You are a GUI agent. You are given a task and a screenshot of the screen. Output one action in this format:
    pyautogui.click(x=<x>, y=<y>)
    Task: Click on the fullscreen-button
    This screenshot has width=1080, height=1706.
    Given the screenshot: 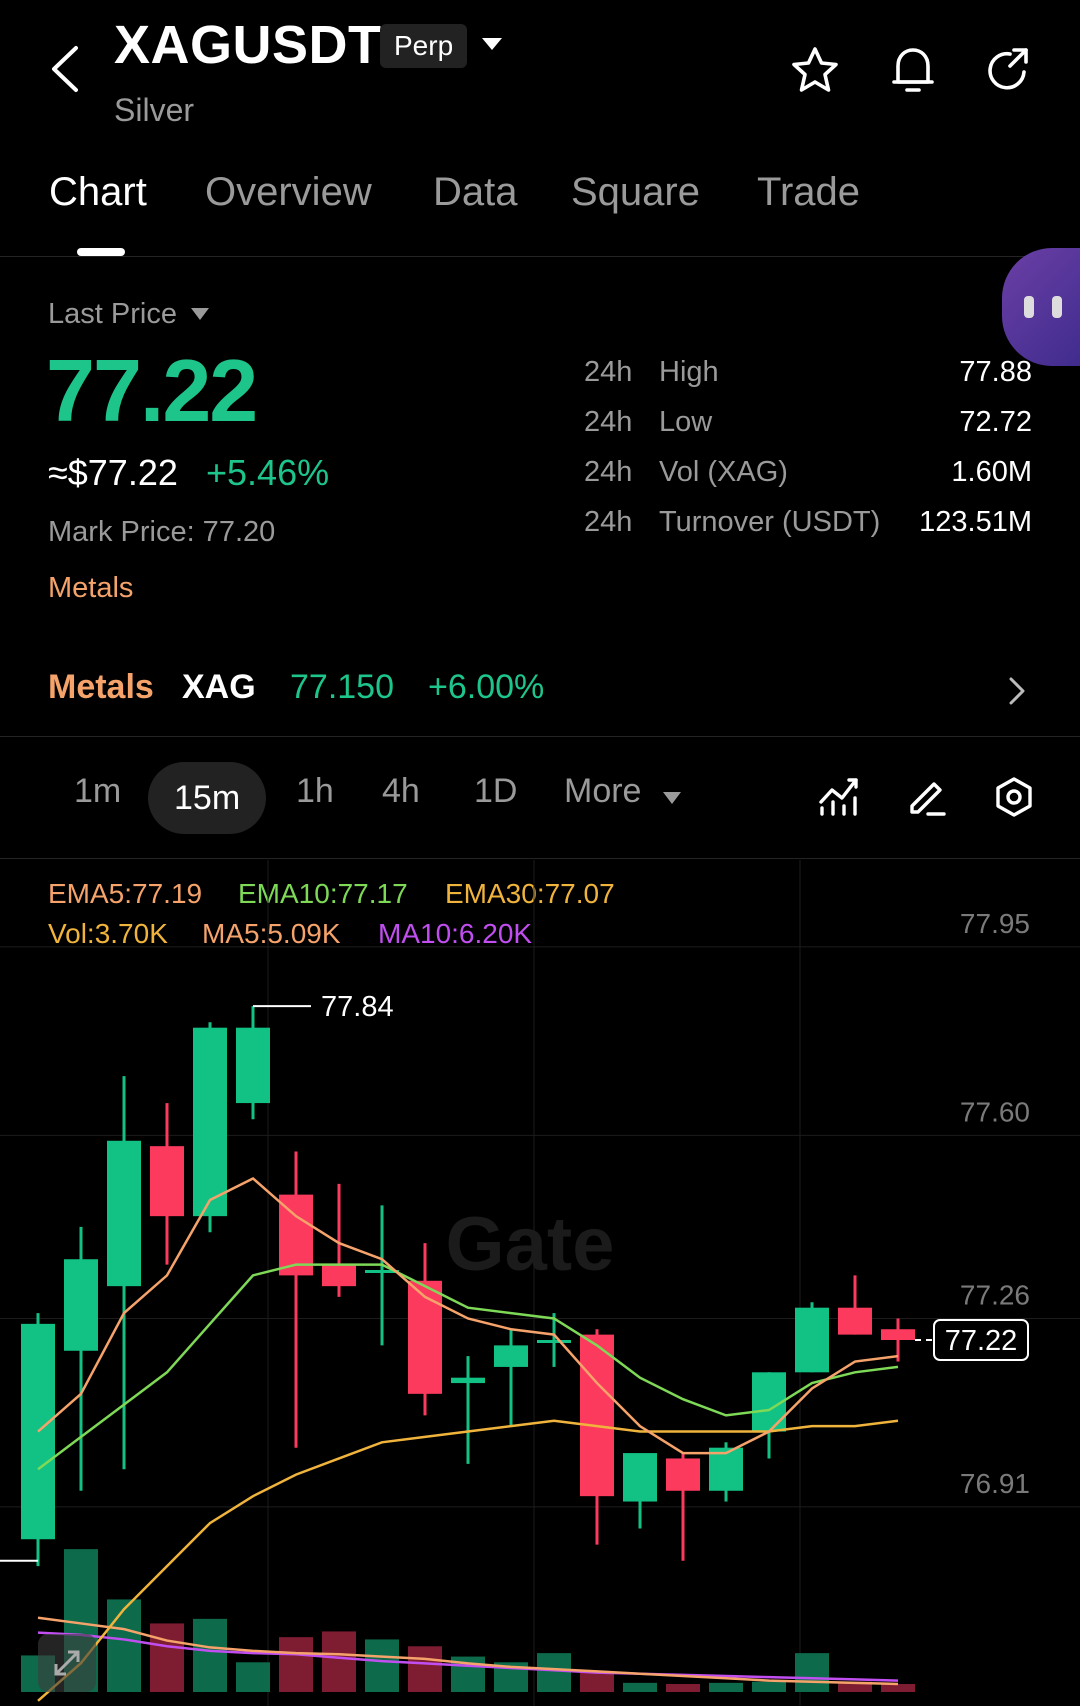 What is the action you would take?
    pyautogui.click(x=67, y=1663)
    